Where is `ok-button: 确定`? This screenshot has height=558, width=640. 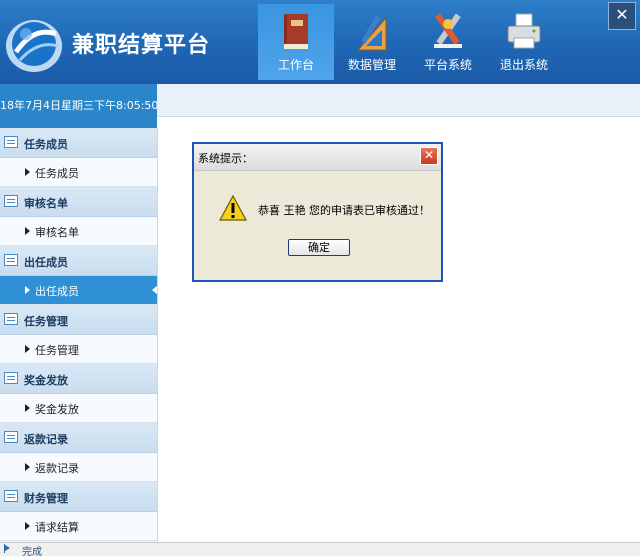 ok-button: 确定 is located at coordinates (319, 247).